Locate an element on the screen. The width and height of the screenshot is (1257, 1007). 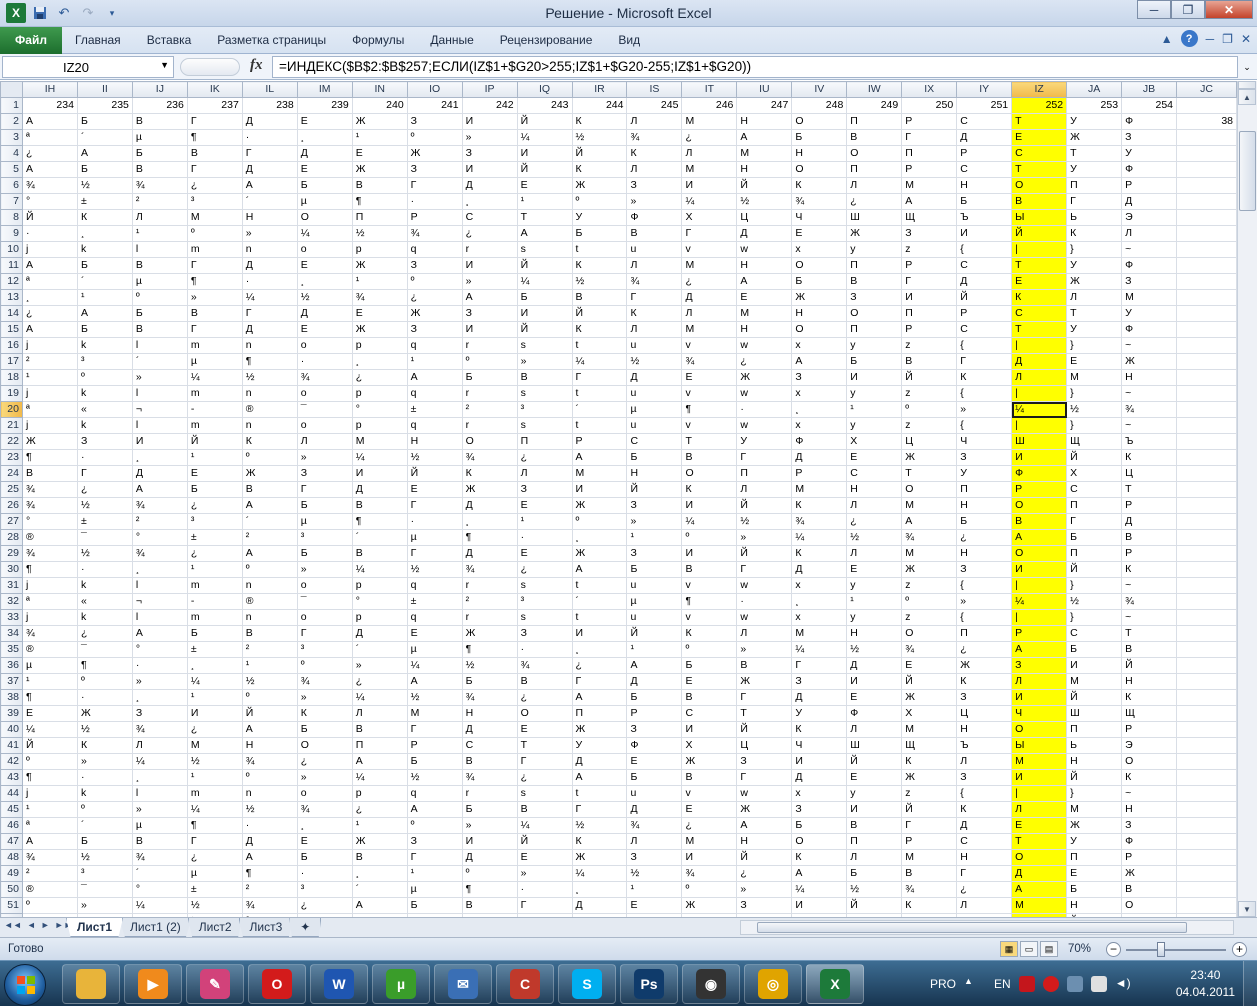
zoom-level: 70% is located at coordinates (1079, 949).